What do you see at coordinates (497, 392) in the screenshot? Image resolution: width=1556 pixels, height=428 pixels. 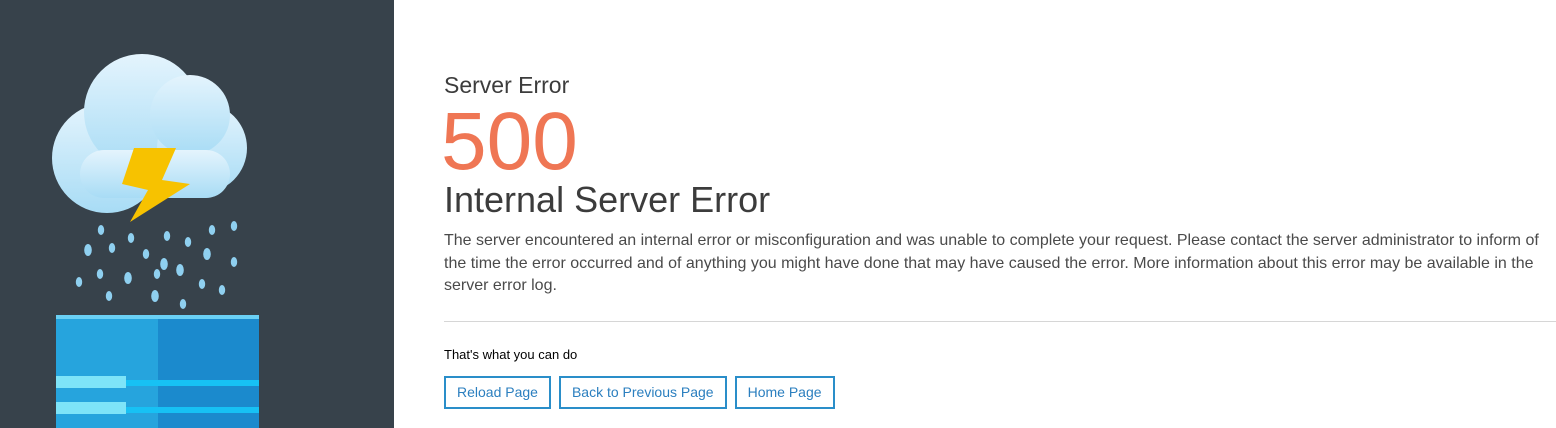 I see `reload-page-button: Reload Page` at bounding box center [497, 392].